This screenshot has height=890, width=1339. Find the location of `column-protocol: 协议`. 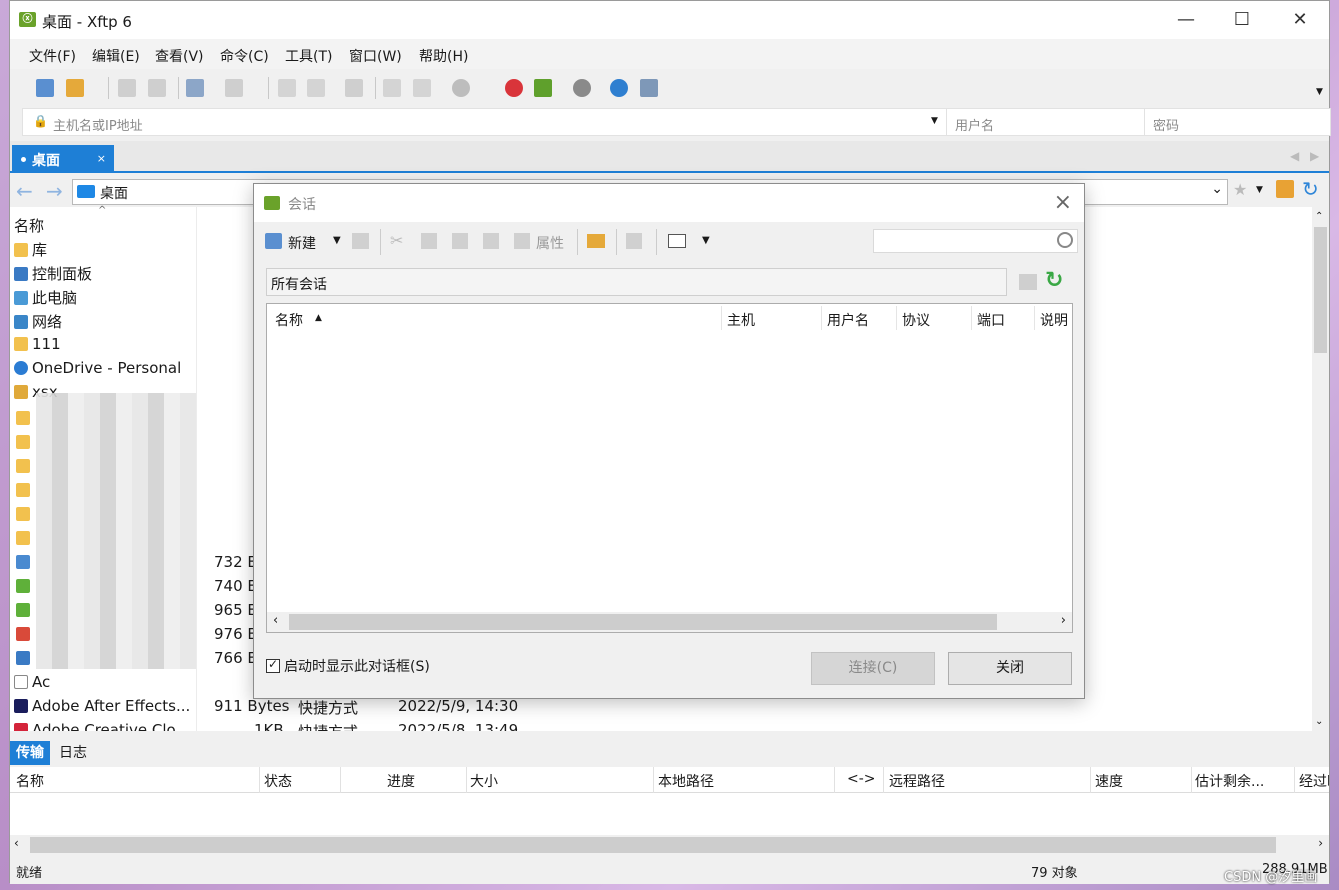

column-protocol: 协议 is located at coordinates (916, 320).